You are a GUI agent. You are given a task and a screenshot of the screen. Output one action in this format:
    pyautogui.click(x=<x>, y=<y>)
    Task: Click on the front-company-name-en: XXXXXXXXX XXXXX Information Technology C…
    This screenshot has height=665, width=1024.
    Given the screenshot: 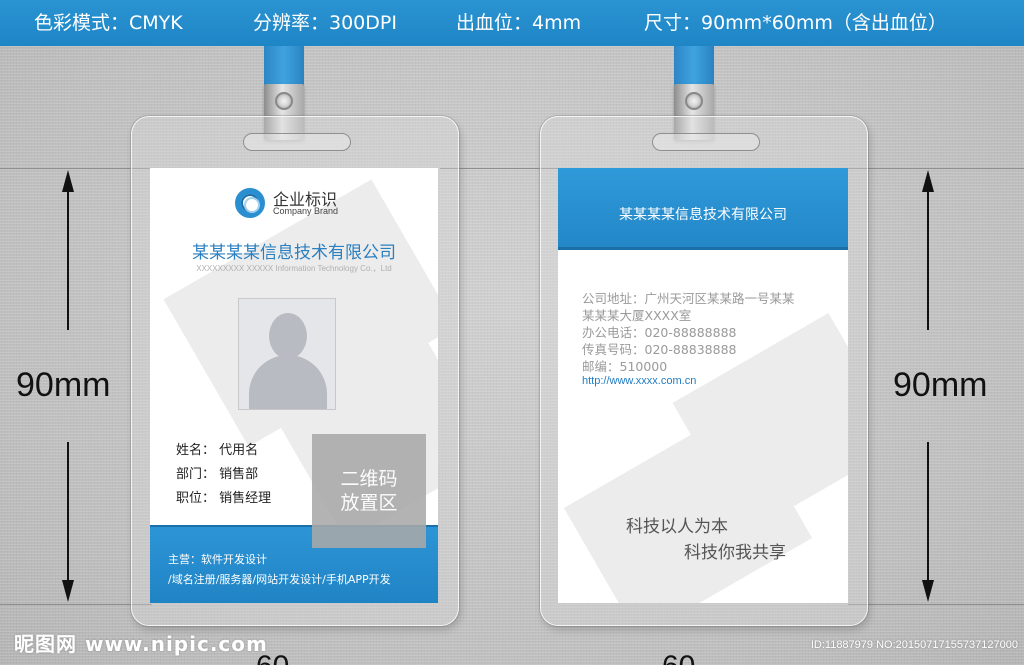 What is the action you would take?
    pyautogui.click(x=294, y=268)
    